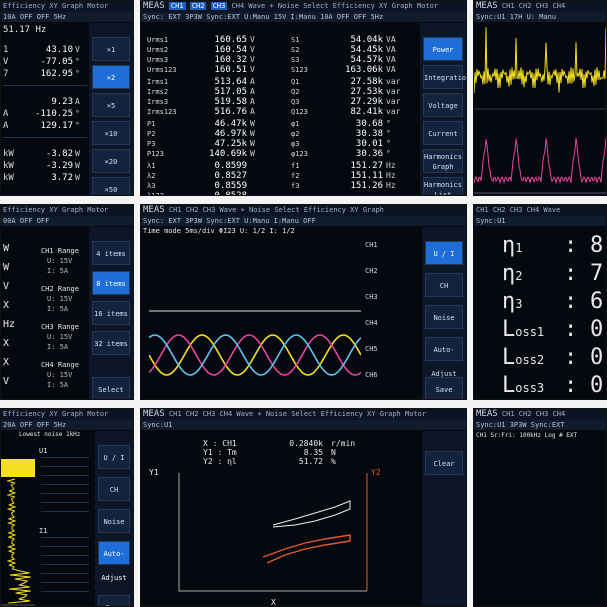  Describe the element at coordinates (443, 186) in the screenshot. I see `harmonics-list-button: Harmonics List` at that location.